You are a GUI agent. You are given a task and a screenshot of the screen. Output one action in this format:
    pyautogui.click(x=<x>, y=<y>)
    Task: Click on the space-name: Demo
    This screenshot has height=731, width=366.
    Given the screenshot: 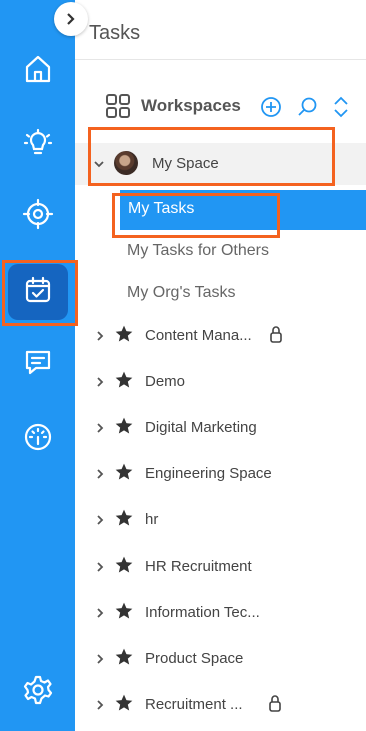 What is the action you would take?
    pyautogui.click(x=165, y=381)
    